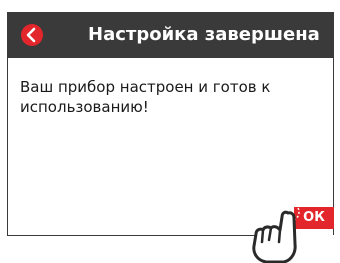 Image resolution: width=340 pixels, height=263 pixels. Describe the element at coordinates (134, 235) in the screenshot. I see `screen-bottom-border` at that location.